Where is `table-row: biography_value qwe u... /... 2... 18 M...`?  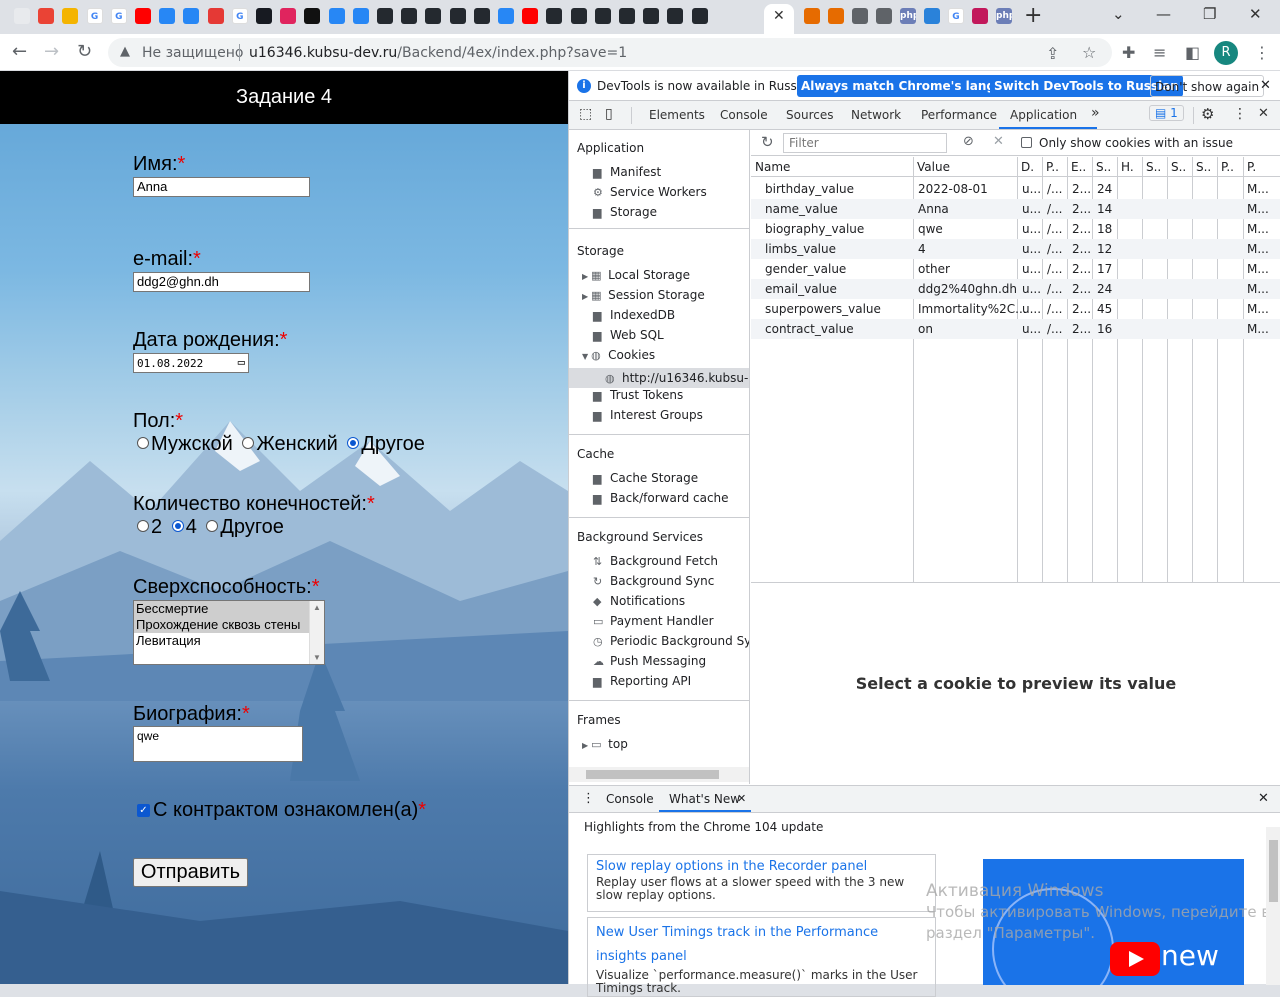 table-row: biography_value qwe u... /... 2... 18 M... is located at coordinates (1015, 229).